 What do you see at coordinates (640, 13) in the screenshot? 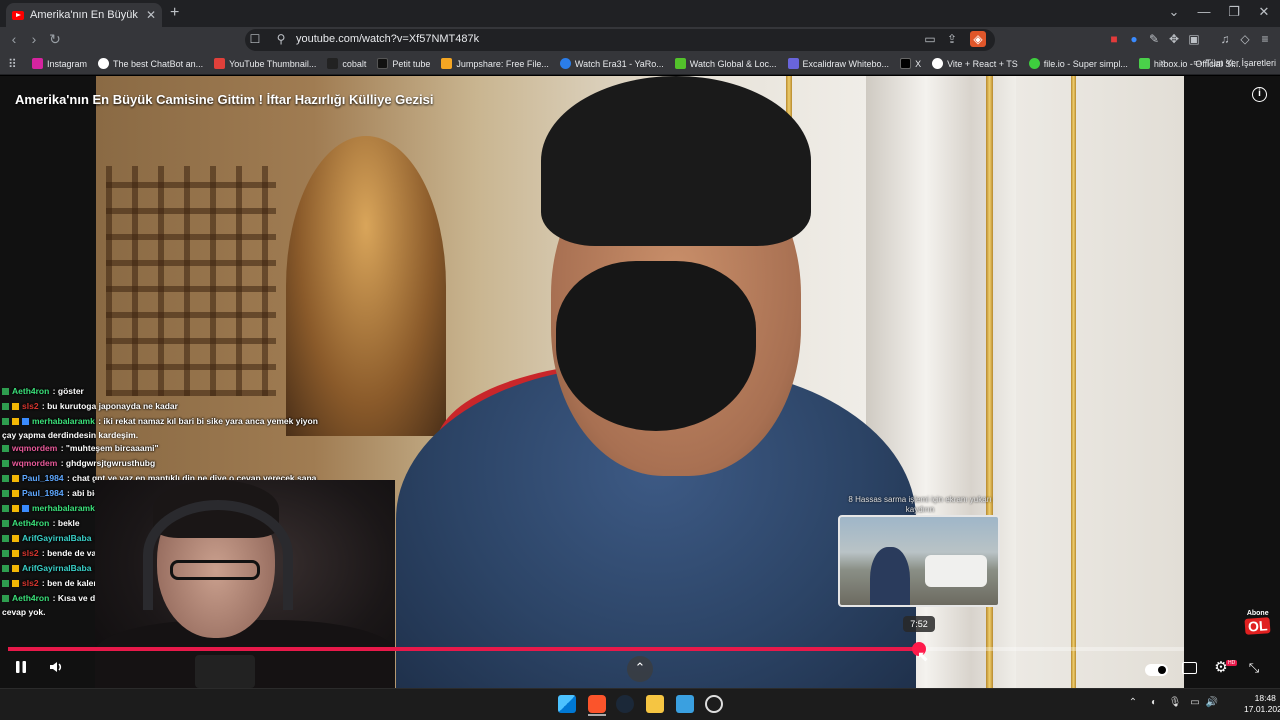
I see `tab-strip: Amerika'nın En Büyük Camisi ✕ + — ❐ ✕ ⌄` at bounding box center [640, 13].